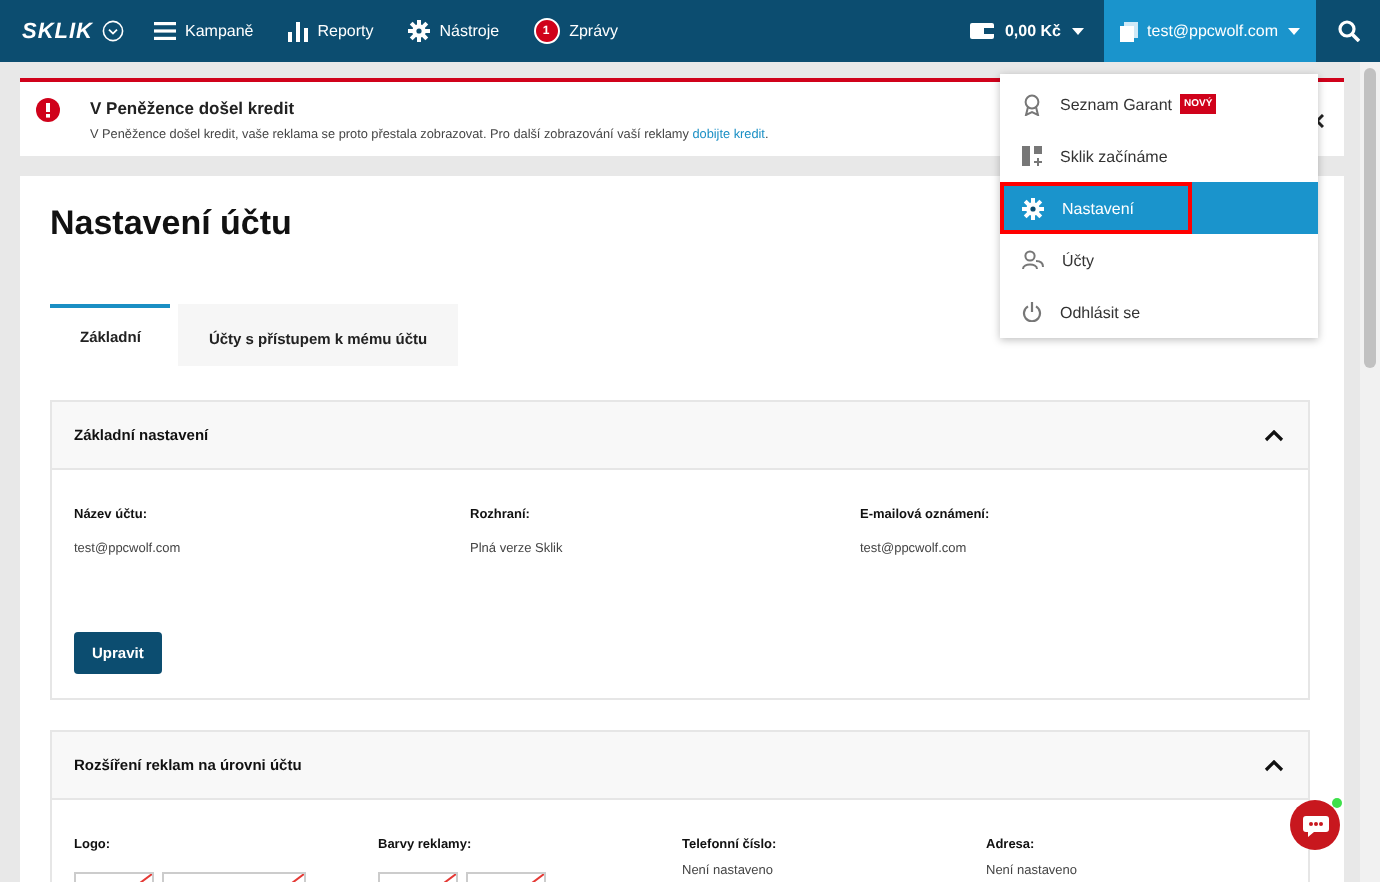  I want to click on page-title: Nastavení účtu, so click(171, 224).